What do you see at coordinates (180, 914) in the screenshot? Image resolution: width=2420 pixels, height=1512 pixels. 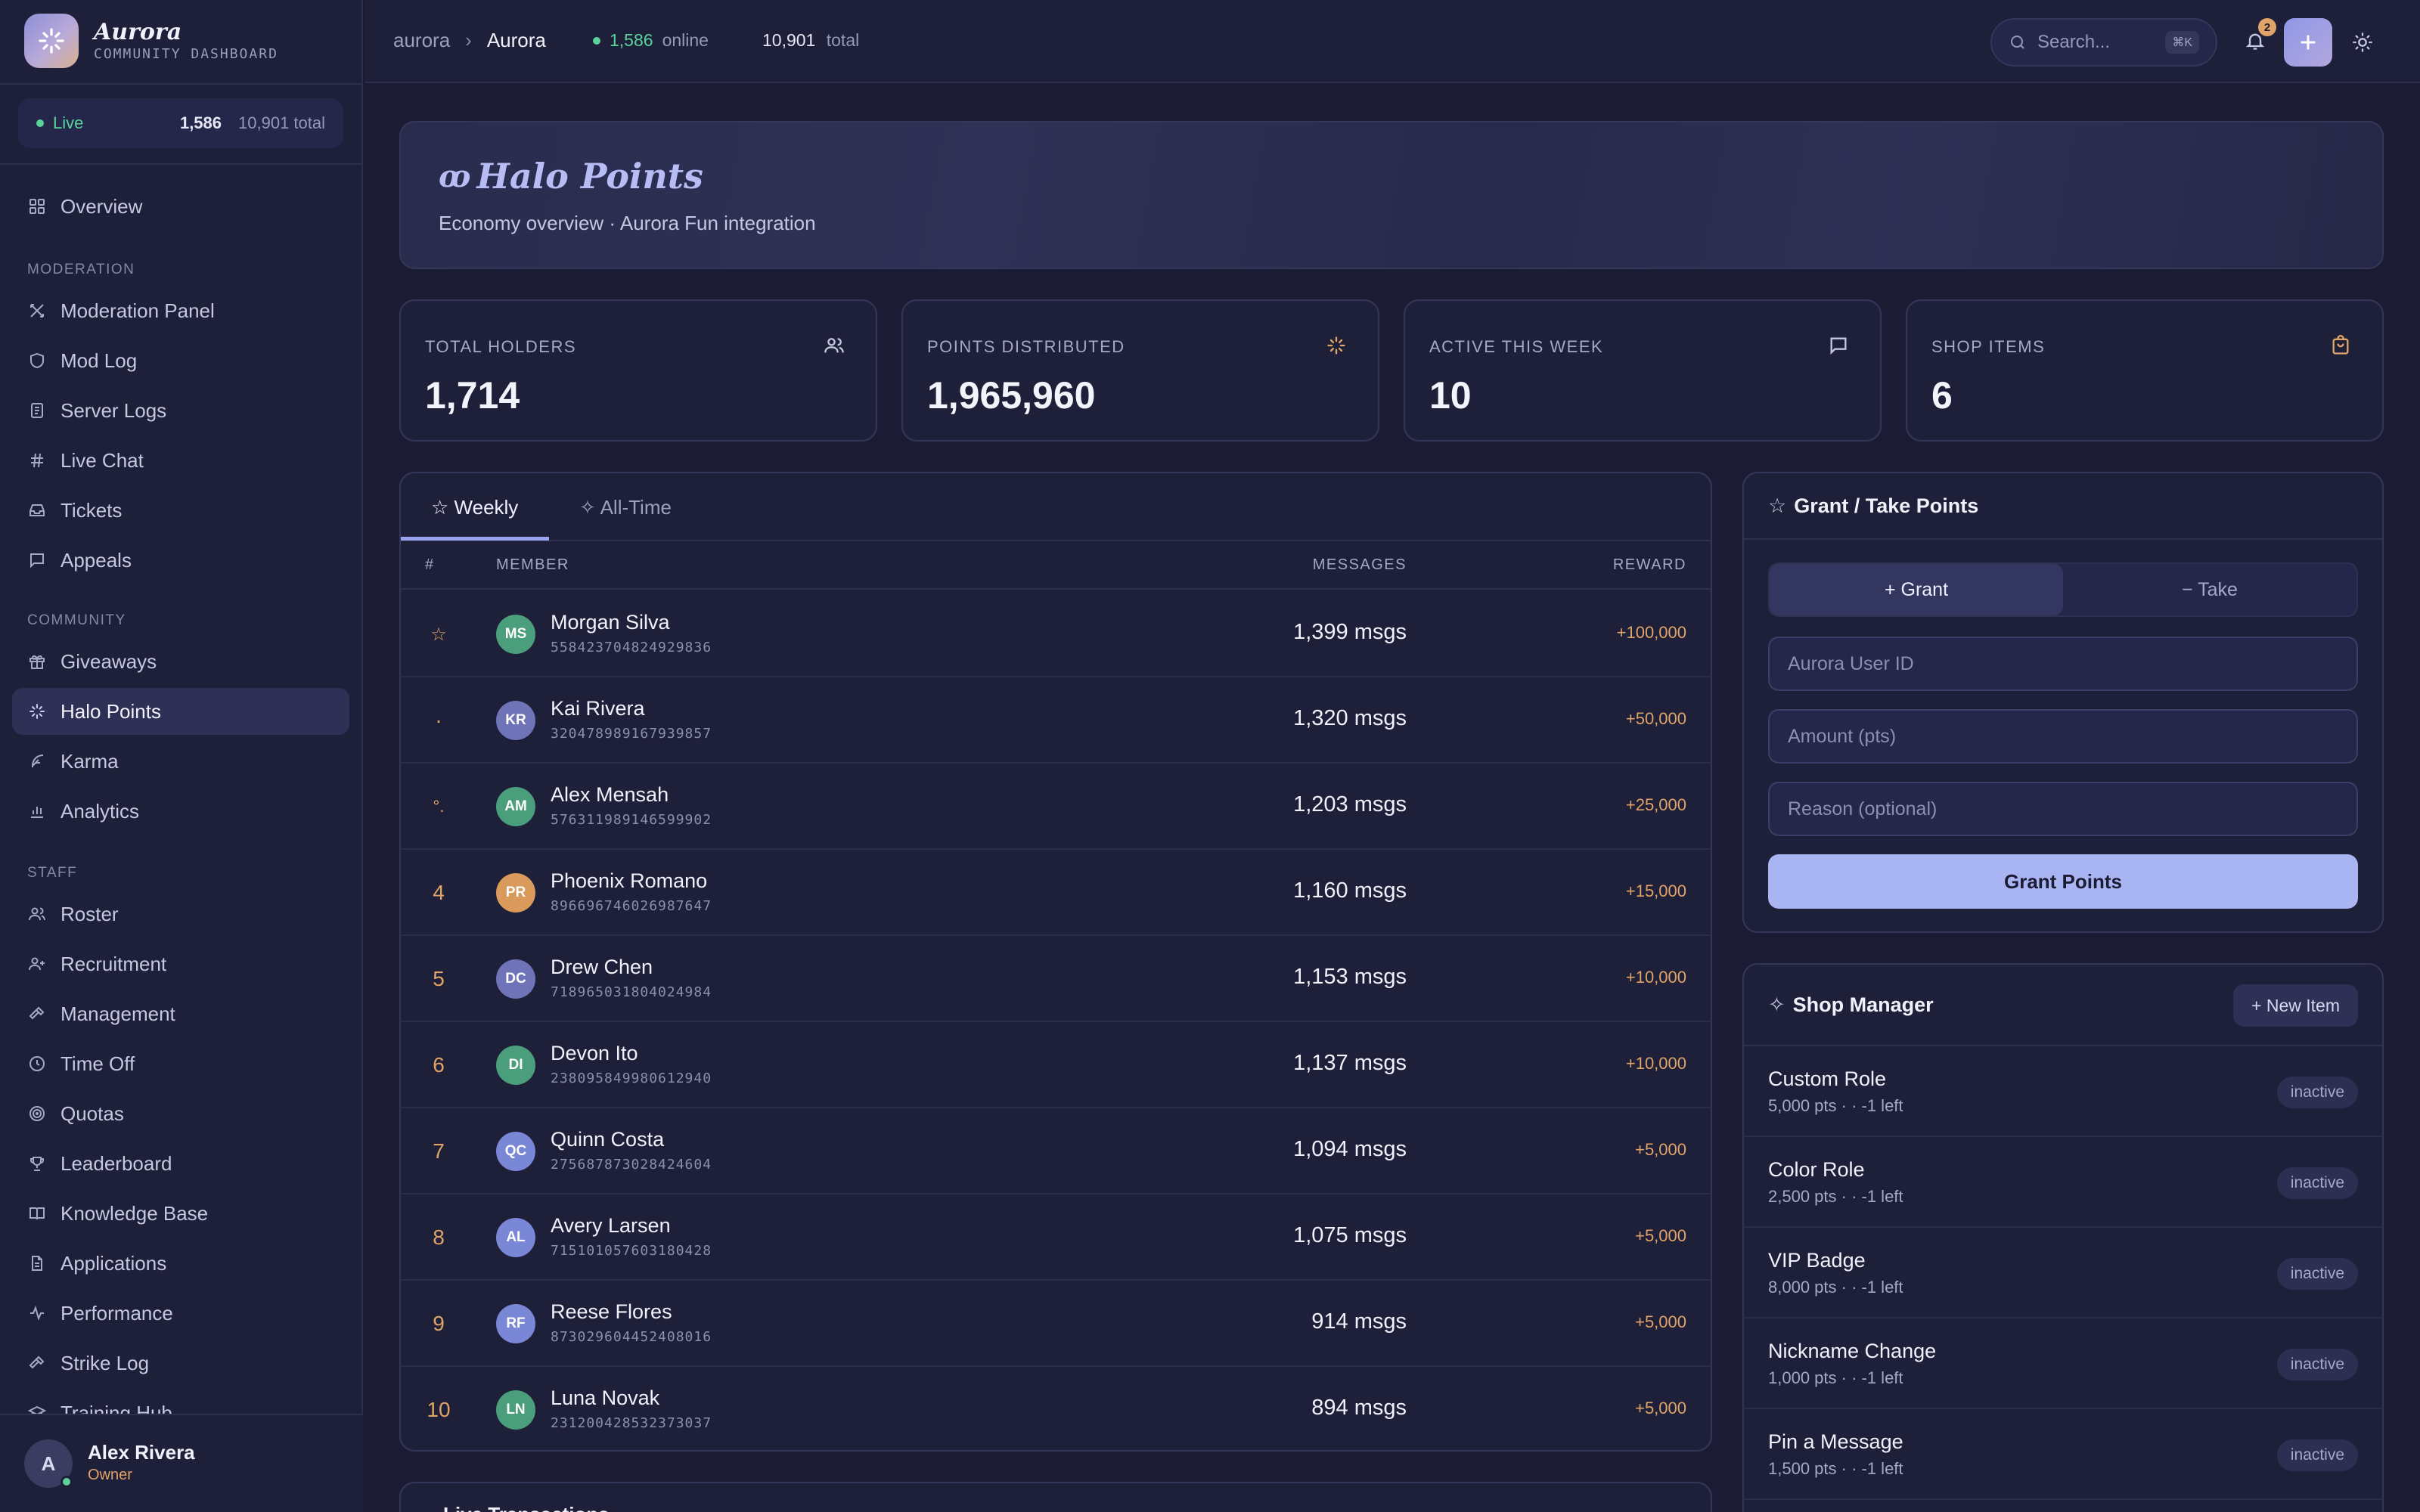 I see `sidebar-item-roster: Roster` at bounding box center [180, 914].